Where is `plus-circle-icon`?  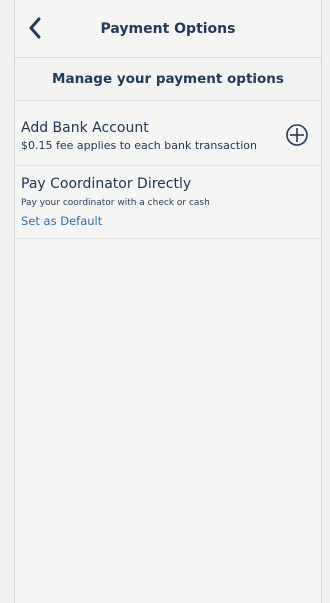 plus-circle-icon is located at coordinates (297, 135).